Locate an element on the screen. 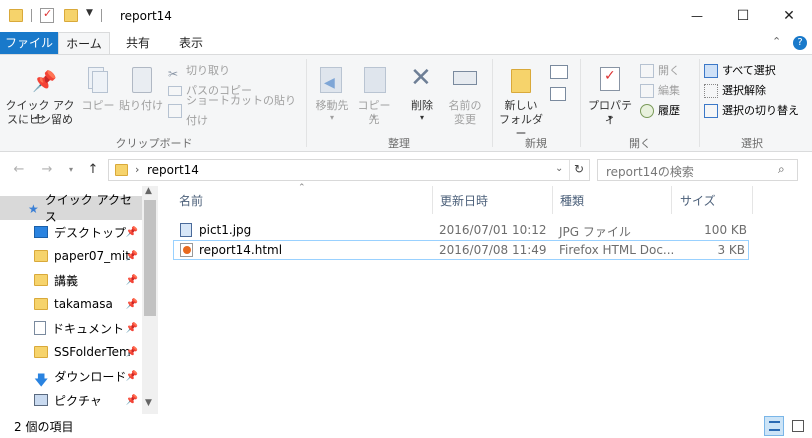 The width and height of the screenshot is (812, 438). nav-item-lecture: 講義 📌 is located at coordinates (71, 280).